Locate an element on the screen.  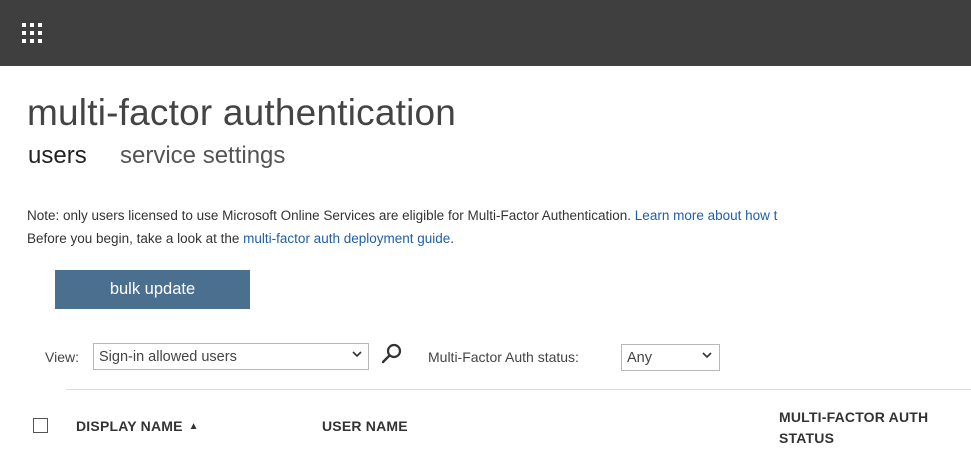
top-navigation-bar is located at coordinates (485, 33).